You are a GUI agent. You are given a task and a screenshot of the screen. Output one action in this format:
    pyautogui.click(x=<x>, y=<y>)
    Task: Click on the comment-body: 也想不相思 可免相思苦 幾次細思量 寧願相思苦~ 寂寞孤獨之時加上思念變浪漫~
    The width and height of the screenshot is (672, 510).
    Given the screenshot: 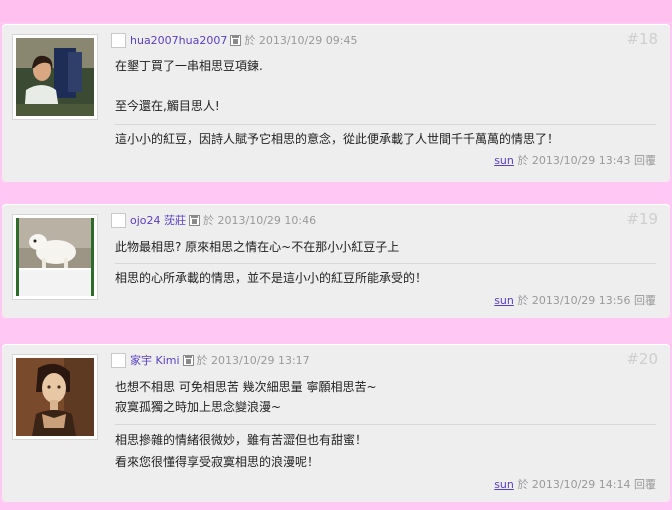 What is the action you would take?
    pyautogui.click(x=246, y=397)
    